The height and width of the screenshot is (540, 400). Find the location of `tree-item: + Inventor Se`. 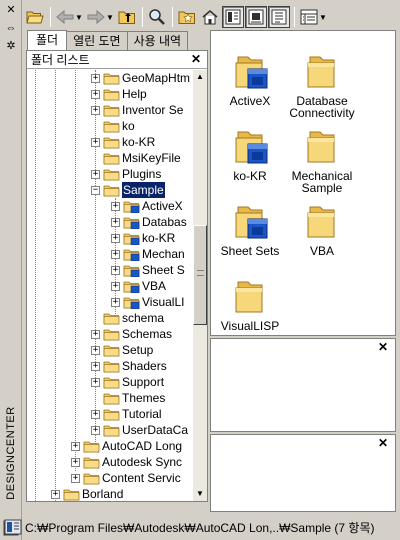

tree-item: + Inventor Se is located at coordinates (137, 110).